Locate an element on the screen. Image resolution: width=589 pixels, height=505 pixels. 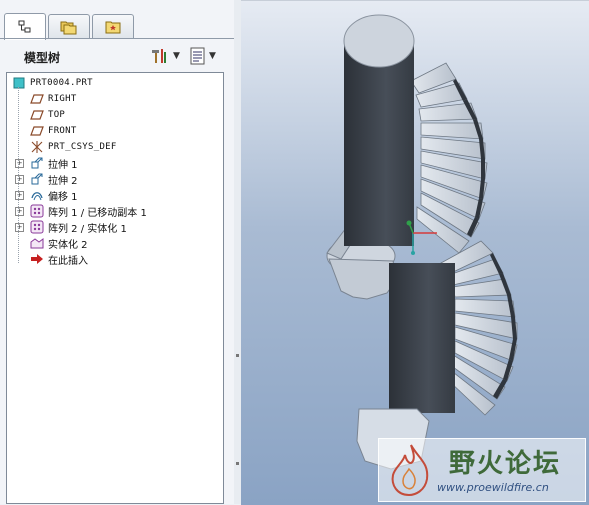
tree-item: 实体化 2 is located at coordinates (58, 243).